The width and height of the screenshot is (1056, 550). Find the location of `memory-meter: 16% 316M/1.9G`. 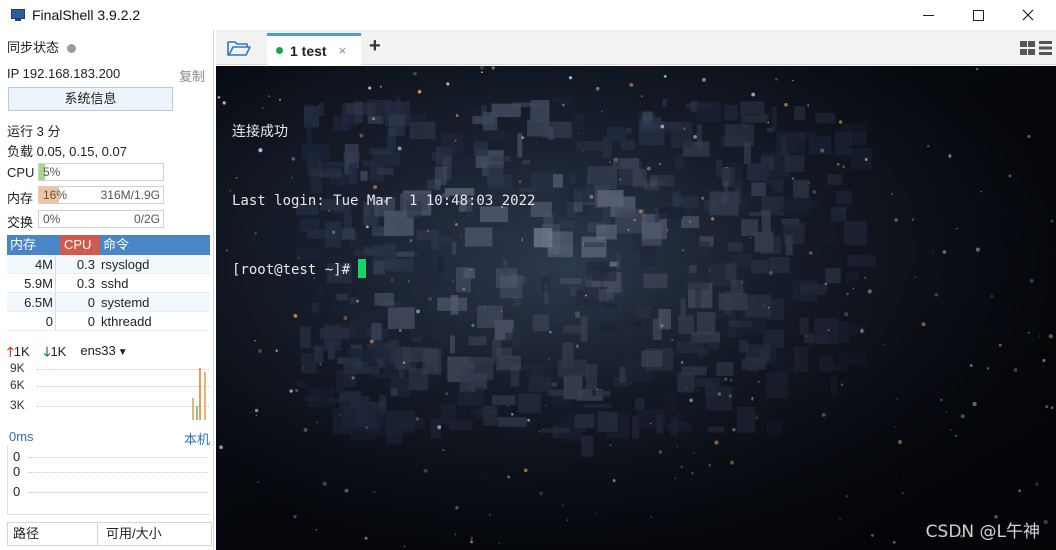

memory-meter: 16% 316M/1.9G is located at coordinates (101, 195).